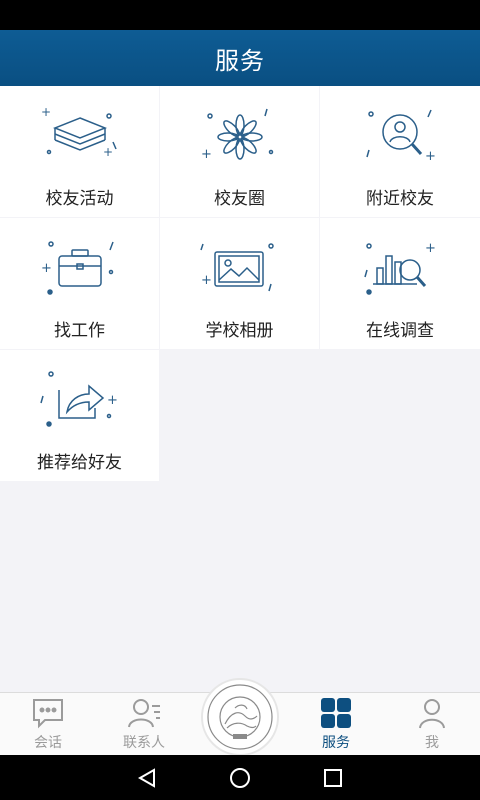  Describe the element at coordinates (240, 137) in the screenshot. I see `flower-icon: +` at that location.